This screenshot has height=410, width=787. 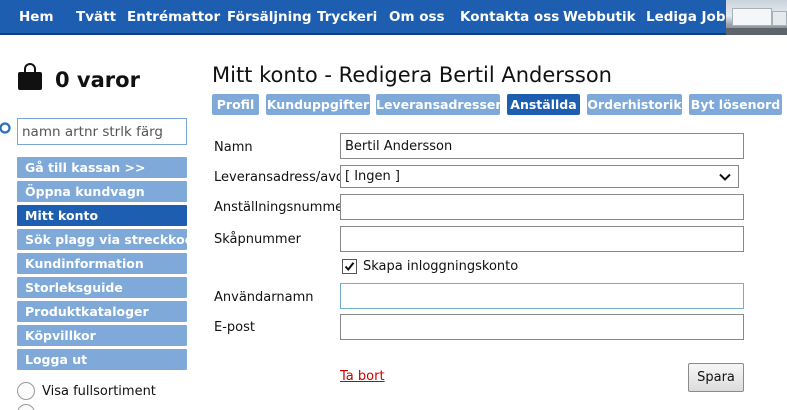 I want to click on nav-item-kontakta-oss: Kontakta oss, so click(x=509, y=17).